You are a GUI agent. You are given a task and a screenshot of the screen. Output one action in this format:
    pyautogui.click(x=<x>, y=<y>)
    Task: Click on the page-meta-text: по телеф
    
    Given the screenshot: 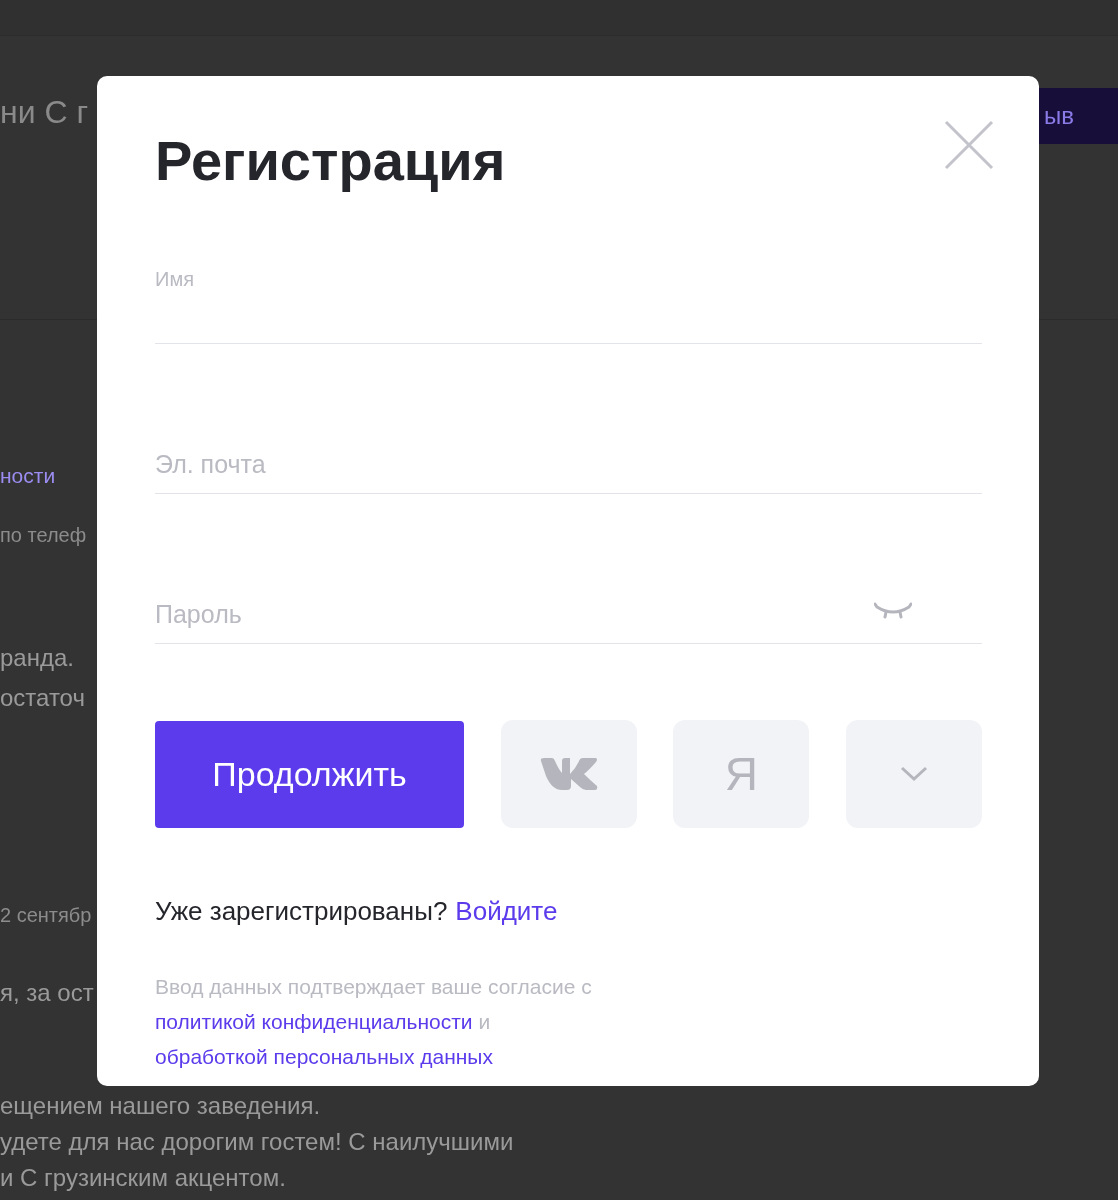 What is the action you would take?
    pyautogui.click(x=43, y=535)
    